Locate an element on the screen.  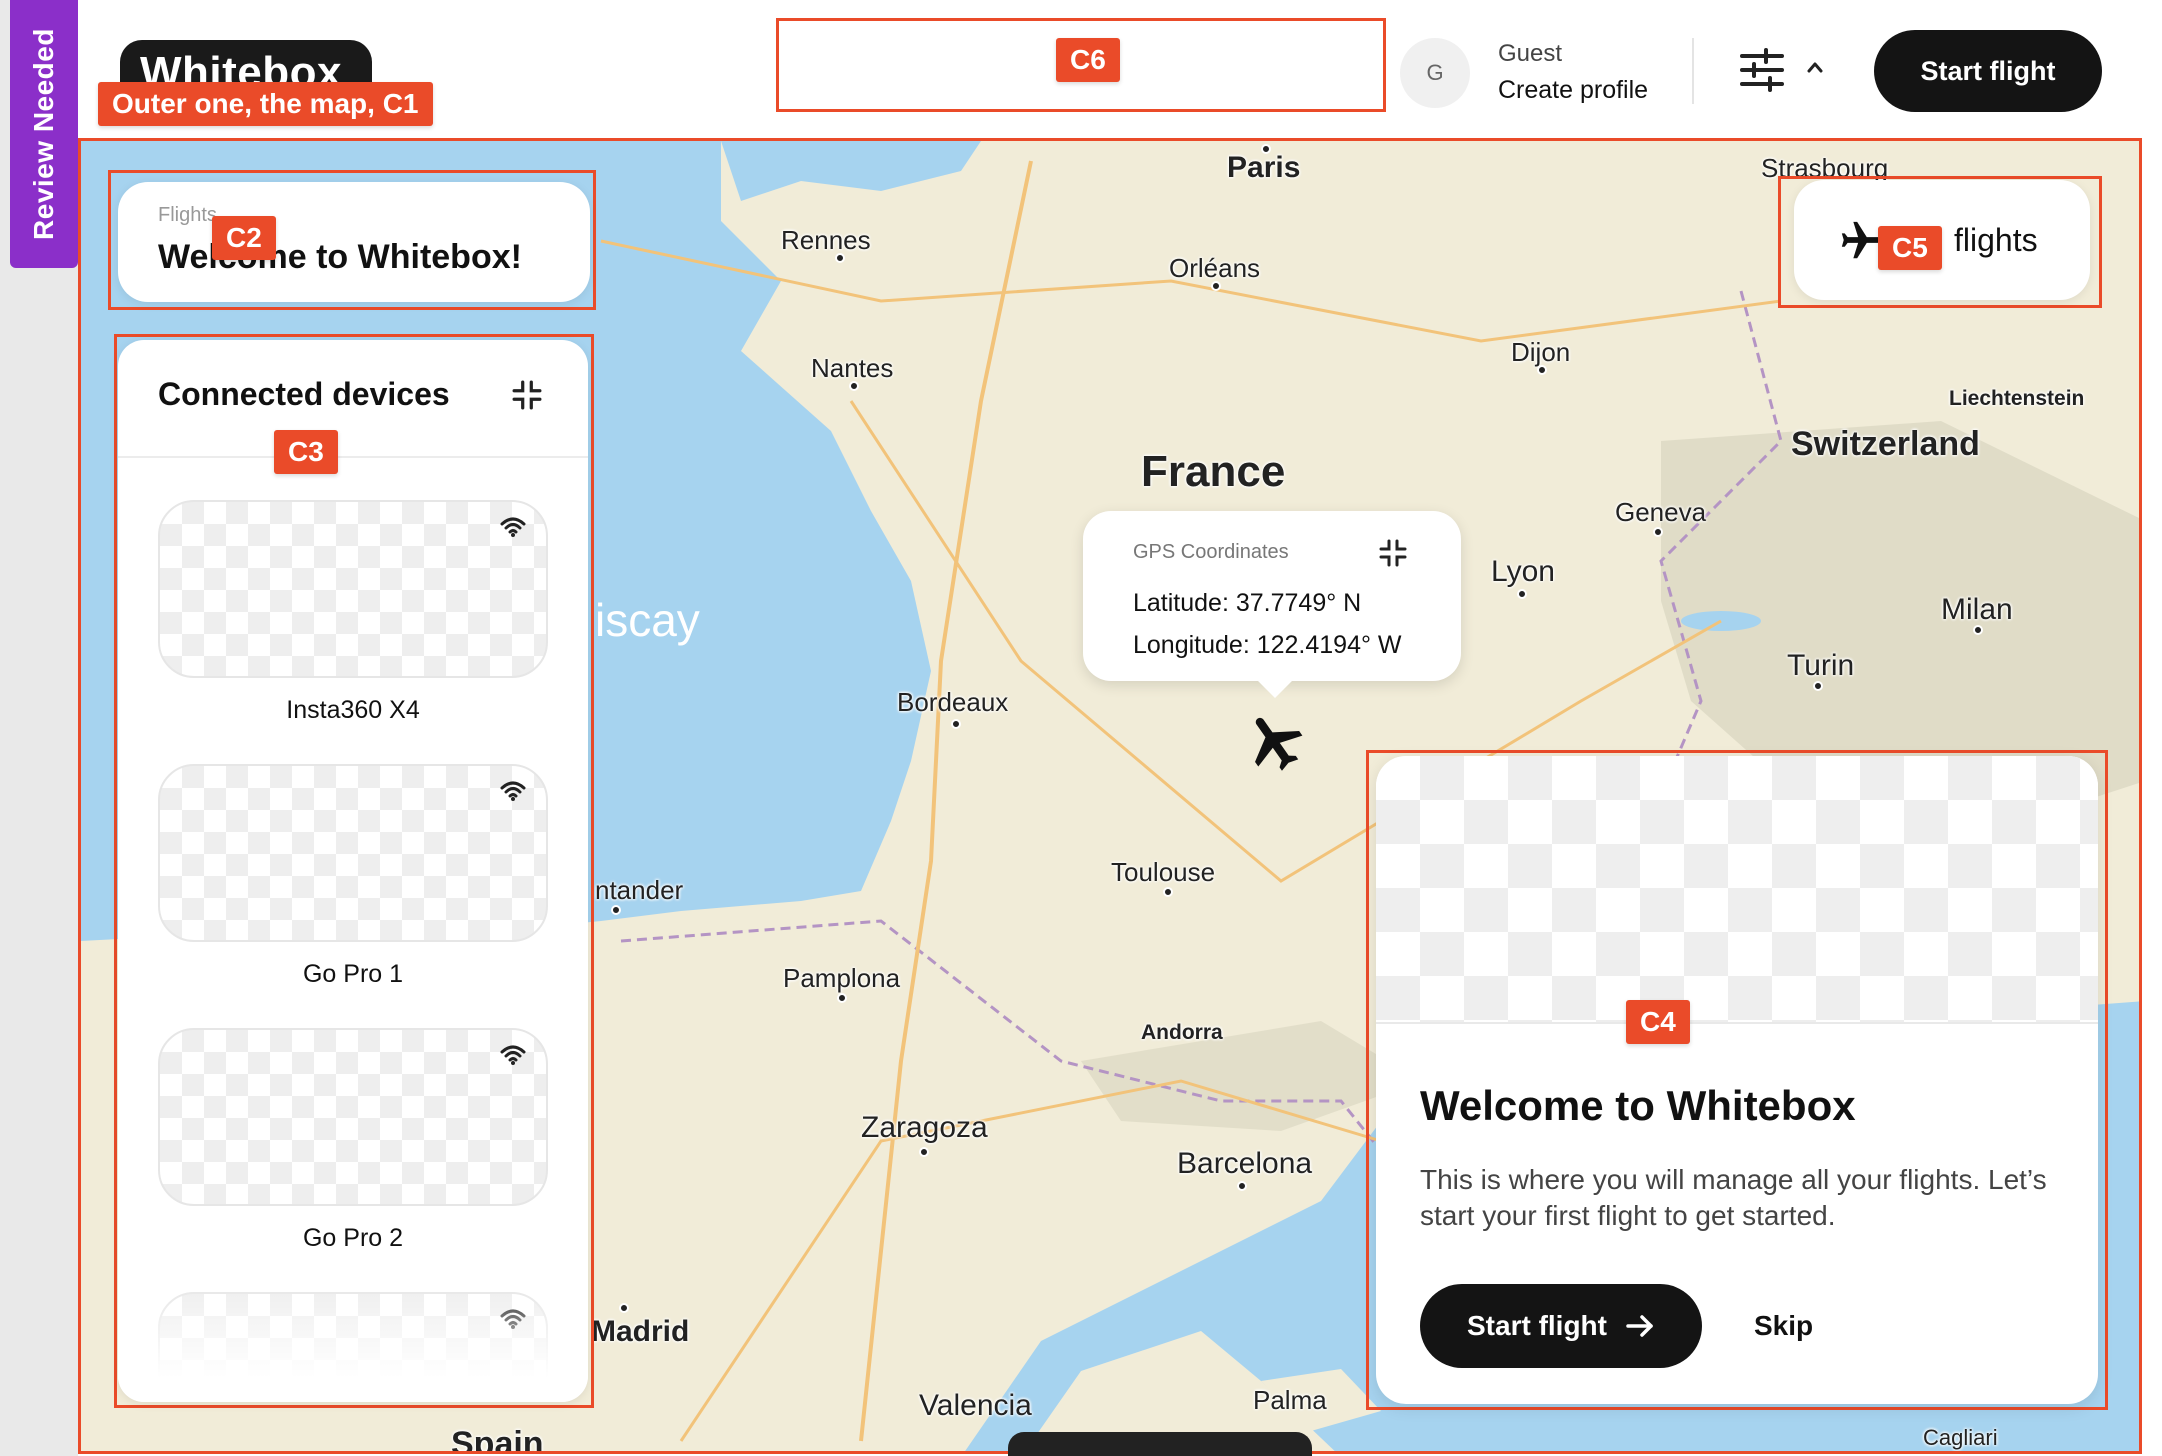
profile-name: Guest is located at coordinates (1530, 53).